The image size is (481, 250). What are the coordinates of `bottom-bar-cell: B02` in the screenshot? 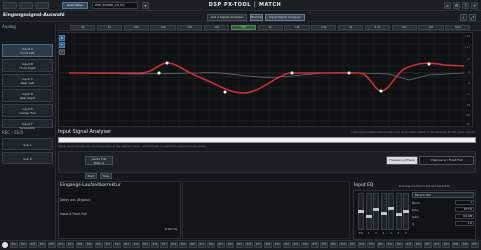 It's located at (23, 245).